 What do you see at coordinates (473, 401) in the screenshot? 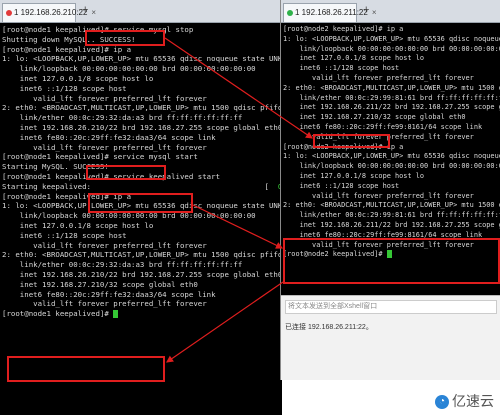
I see `watermark-text: 亿速云` at bounding box center [473, 401].